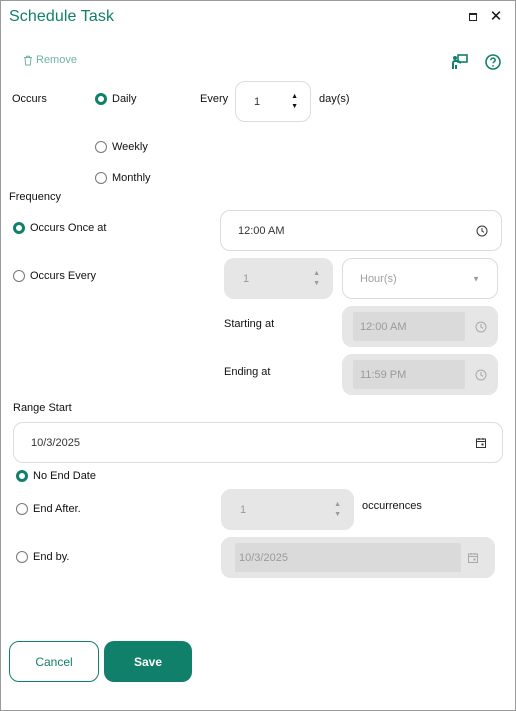  I want to click on range-start-label: Range Start, so click(42, 408).